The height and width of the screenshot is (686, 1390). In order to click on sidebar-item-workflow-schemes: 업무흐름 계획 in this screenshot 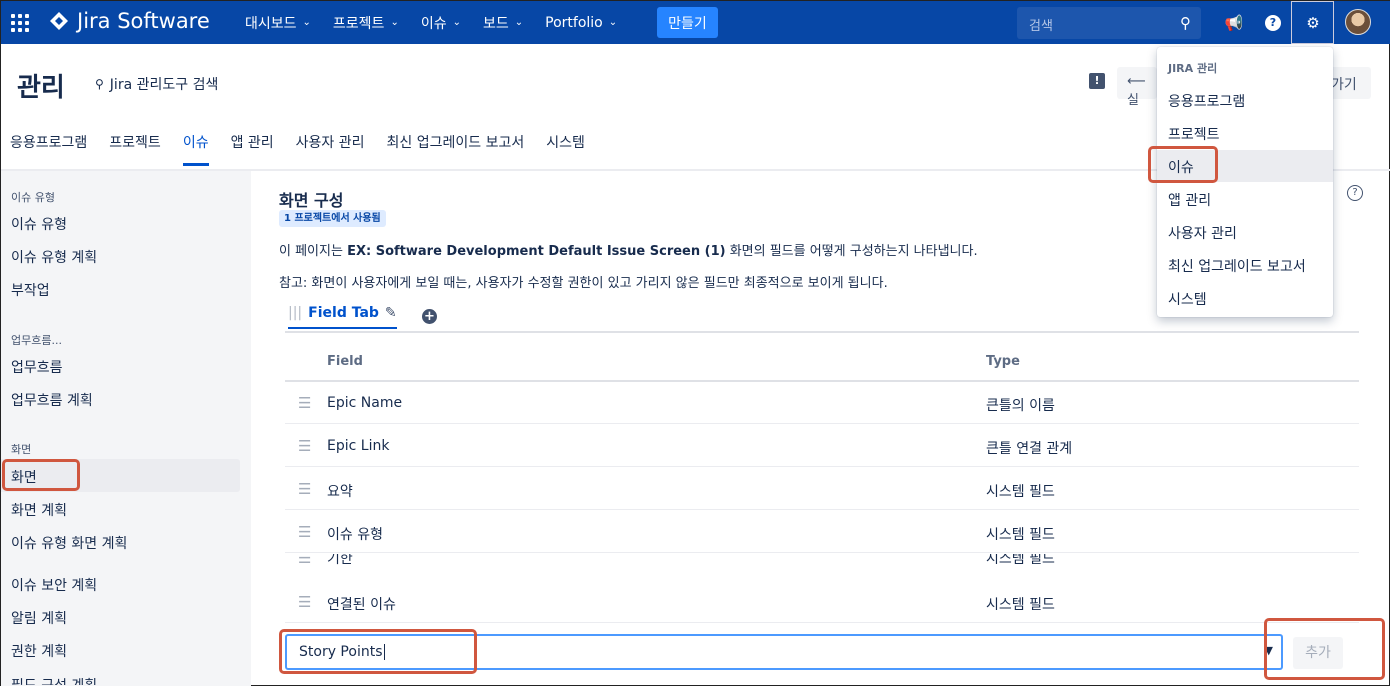, I will do `click(52, 400)`.